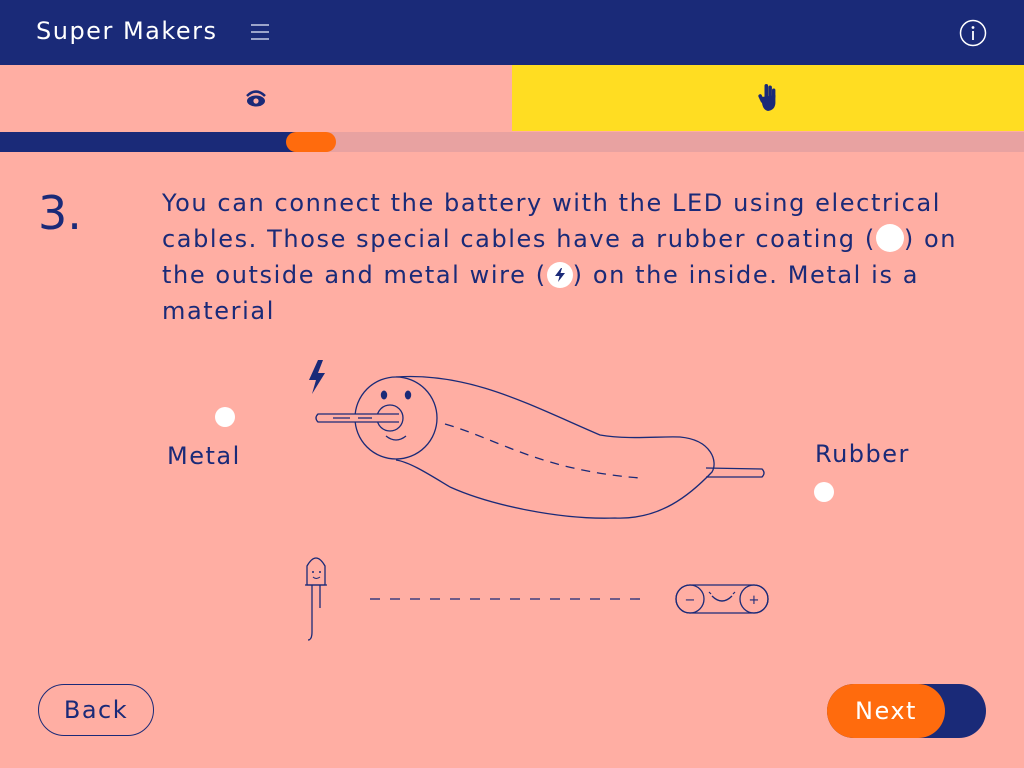  Describe the element at coordinates (225, 417) in the screenshot. I see `metal-hotspot-dot` at that location.